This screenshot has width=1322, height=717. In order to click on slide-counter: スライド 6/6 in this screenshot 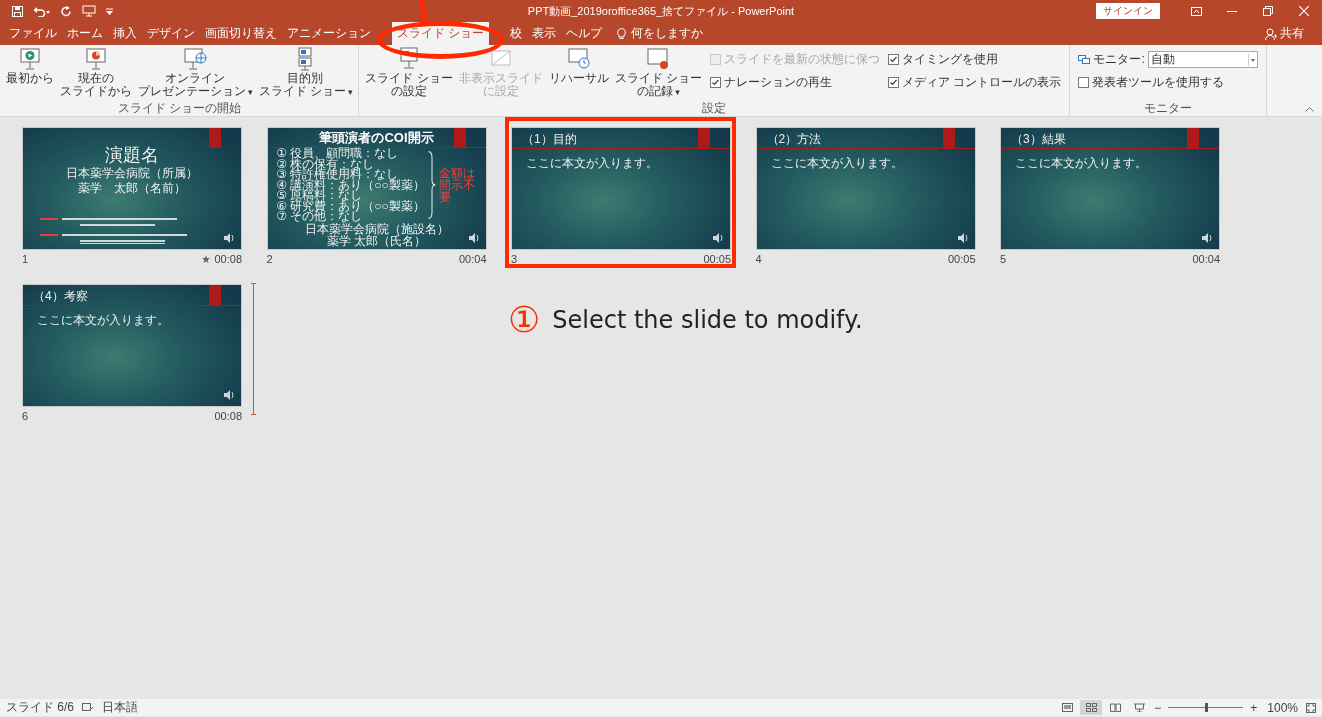, I will do `click(40, 707)`.